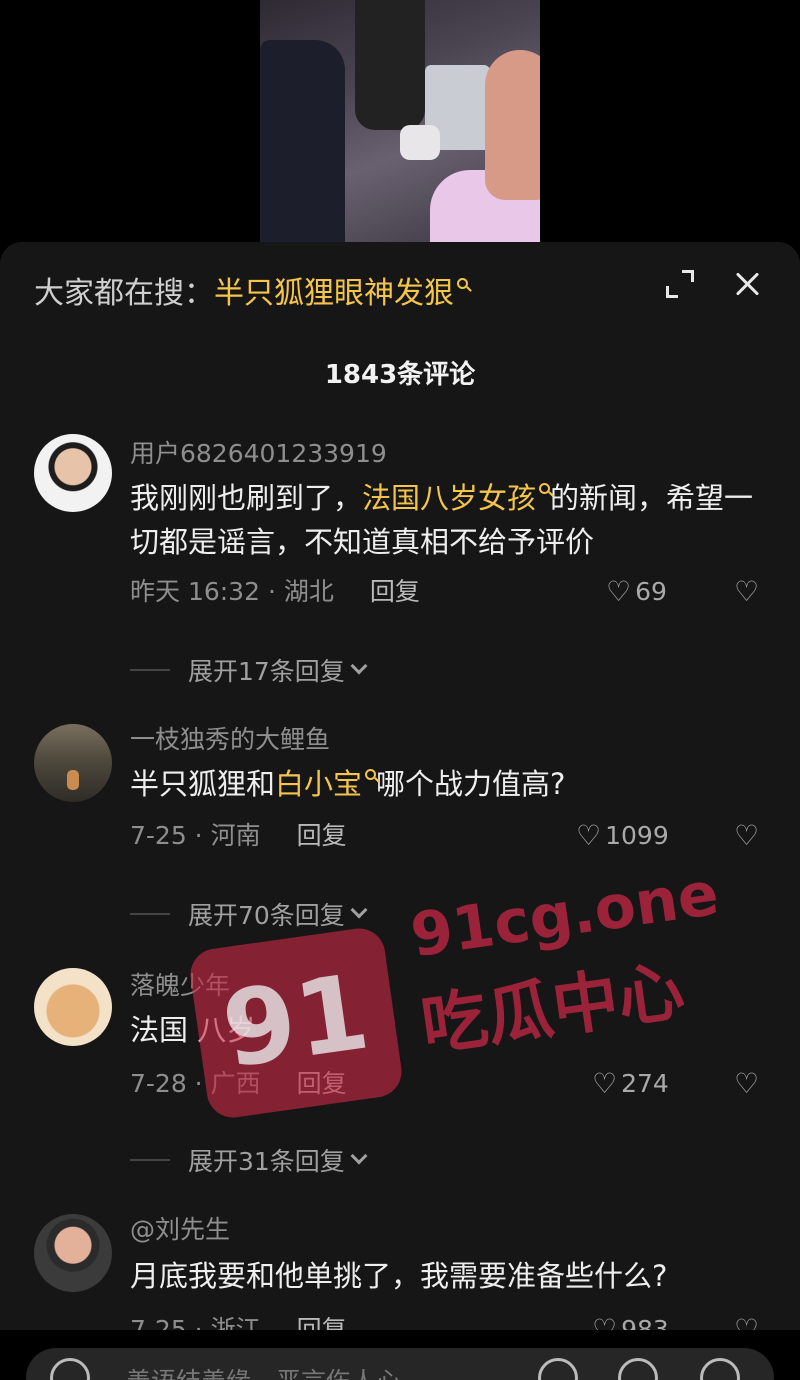 The width and height of the screenshot is (800, 1380). I want to click on comment-meta: 昨天 16:32 · 湖北 回复, so click(275, 592).